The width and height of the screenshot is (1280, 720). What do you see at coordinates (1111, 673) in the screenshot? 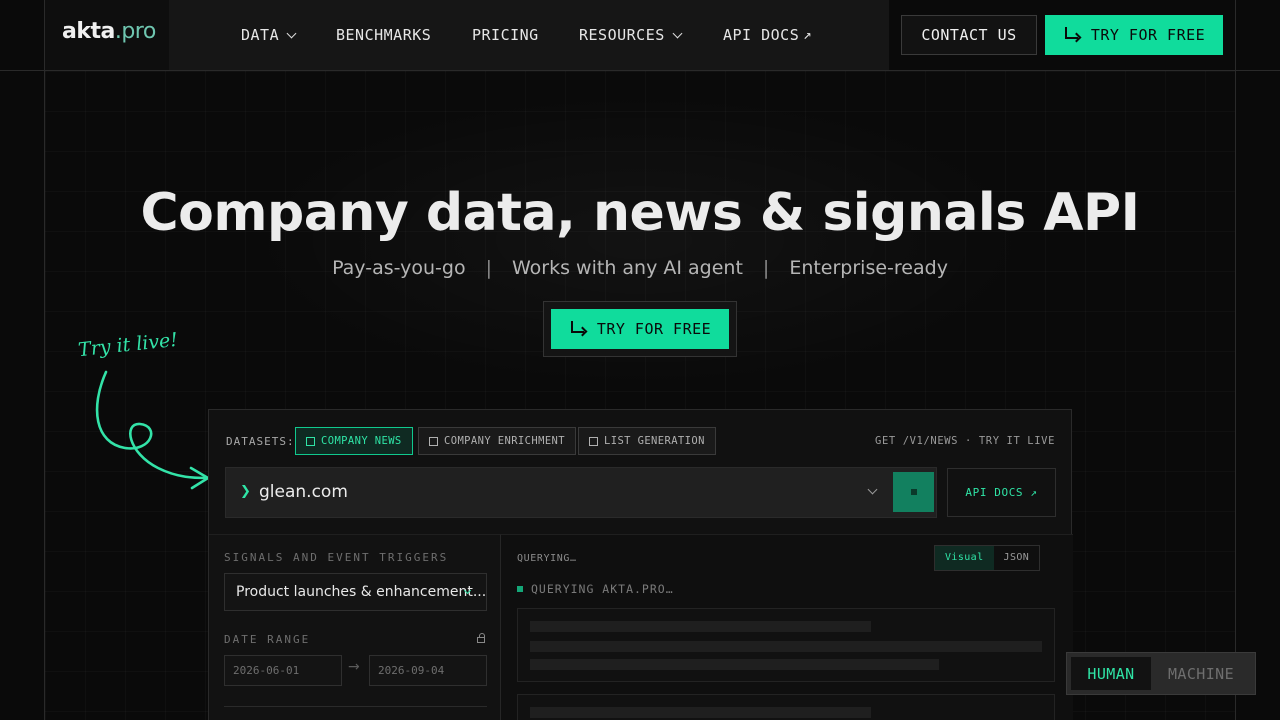
I see `mode-human-button: HUMAN` at bounding box center [1111, 673].